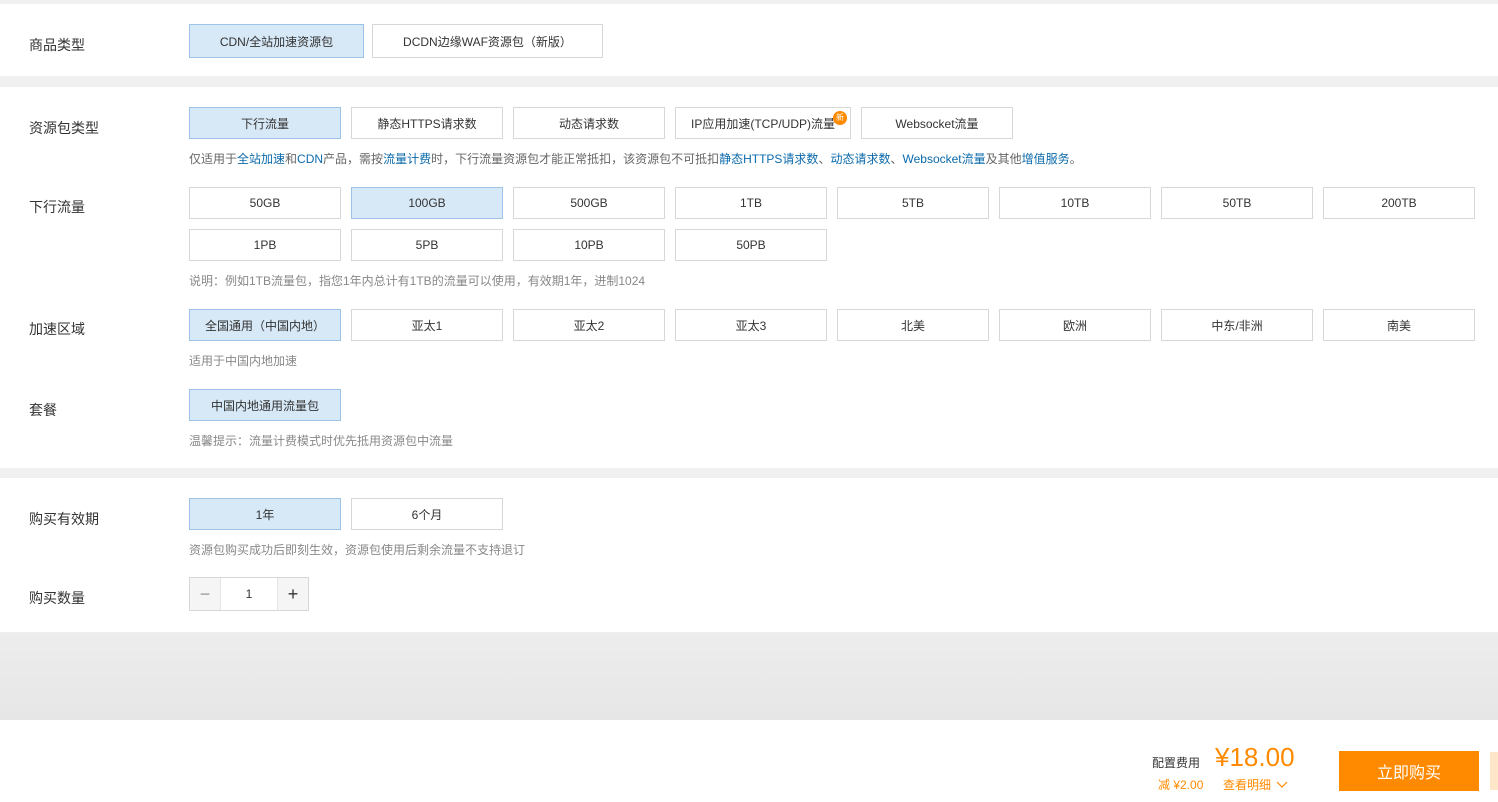 This screenshot has width=1498, height=802. I want to click on link-full-site-acceleration: 全站加速, so click(261, 159).